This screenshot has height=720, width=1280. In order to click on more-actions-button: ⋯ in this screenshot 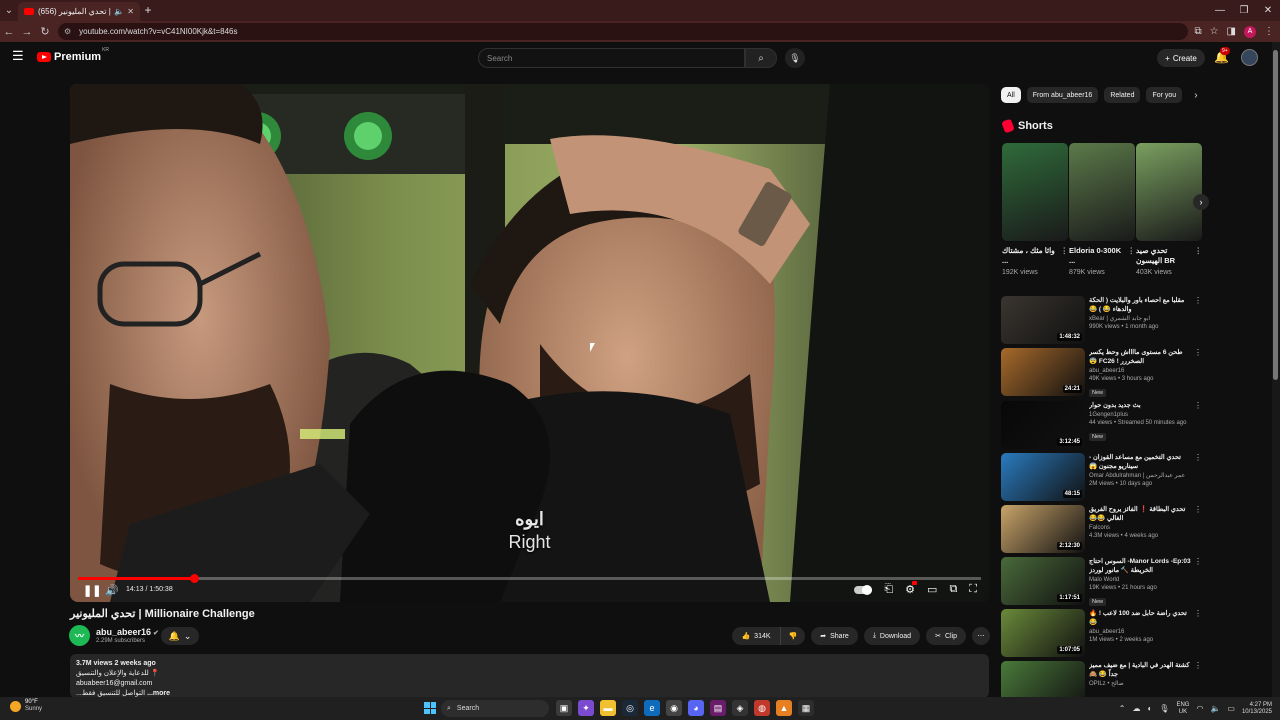, I will do `click(981, 636)`.